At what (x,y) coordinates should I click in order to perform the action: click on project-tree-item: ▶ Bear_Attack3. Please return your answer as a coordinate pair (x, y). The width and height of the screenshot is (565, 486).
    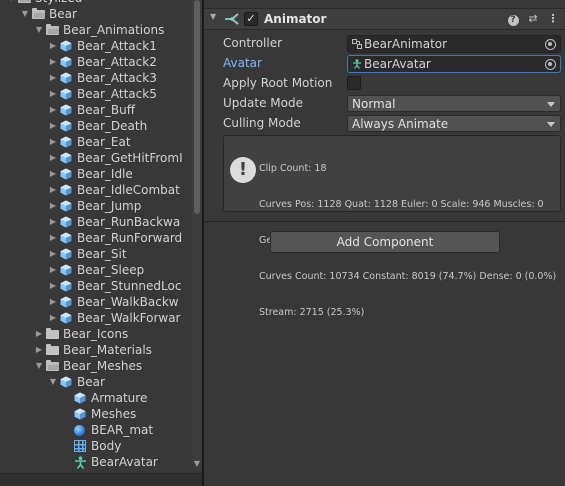
    Looking at the image, I should click on (96, 78).